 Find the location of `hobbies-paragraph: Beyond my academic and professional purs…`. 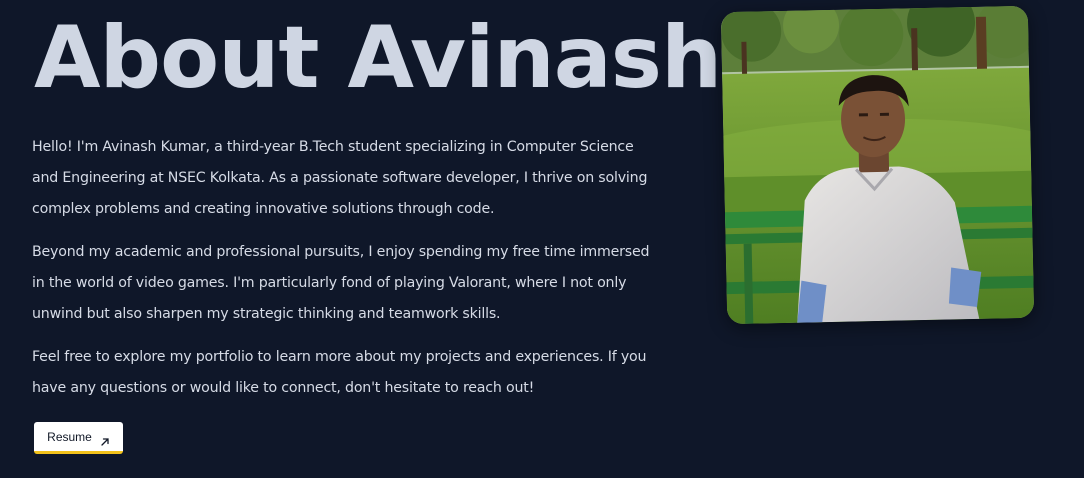

hobbies-paragraph: Beyond my academic and professional purs… is located at coordinates (341, 283).